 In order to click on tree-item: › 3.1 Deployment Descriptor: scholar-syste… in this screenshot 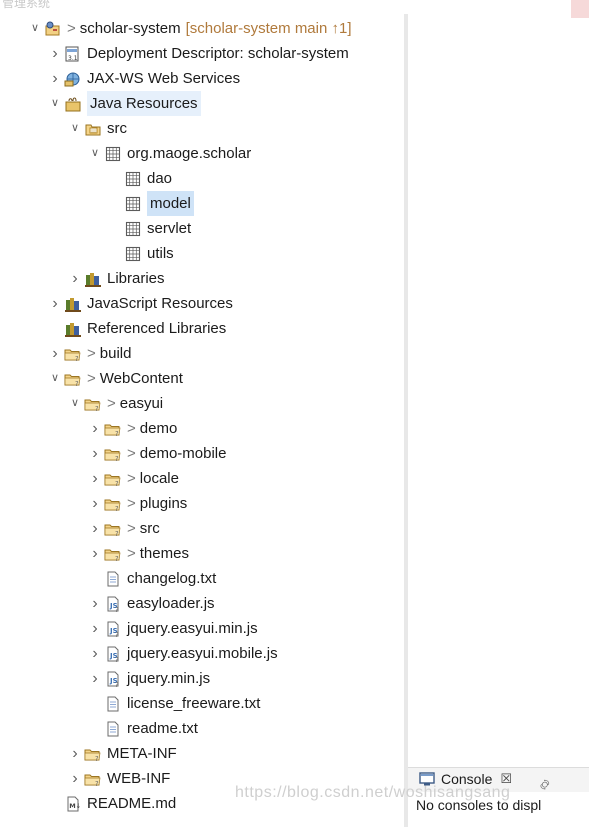, I will do `click(198, 53)`.